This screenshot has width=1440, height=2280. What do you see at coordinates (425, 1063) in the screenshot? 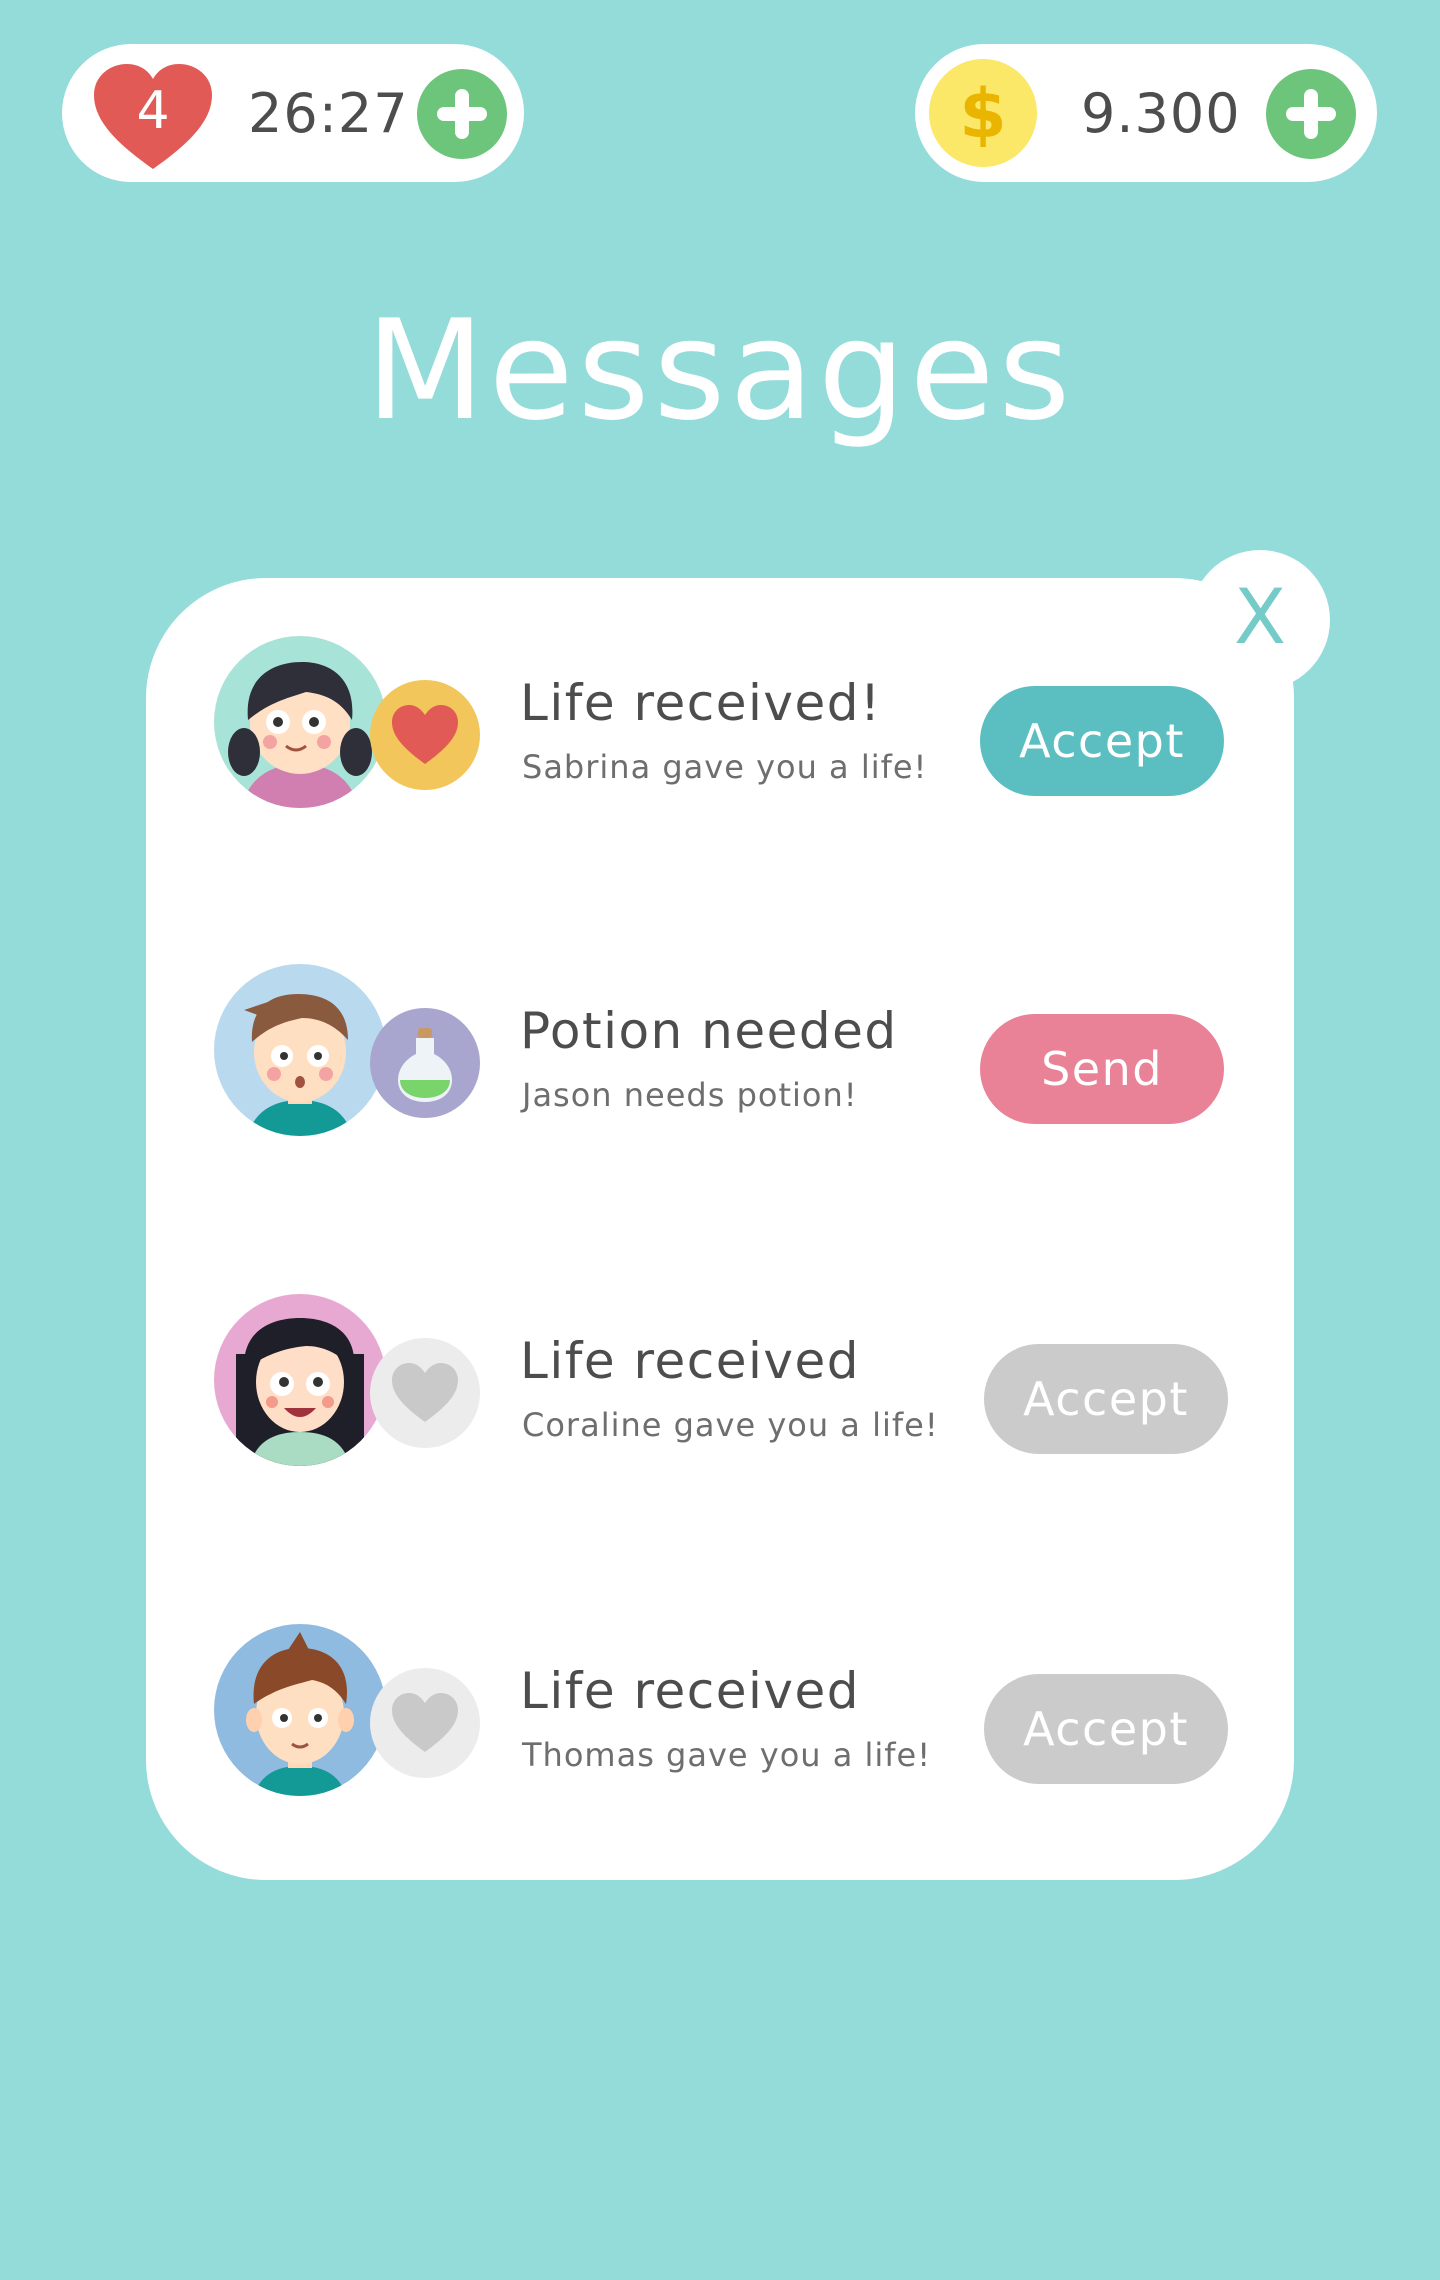
I see `potion-icon` at bounding box center [425, 1063].